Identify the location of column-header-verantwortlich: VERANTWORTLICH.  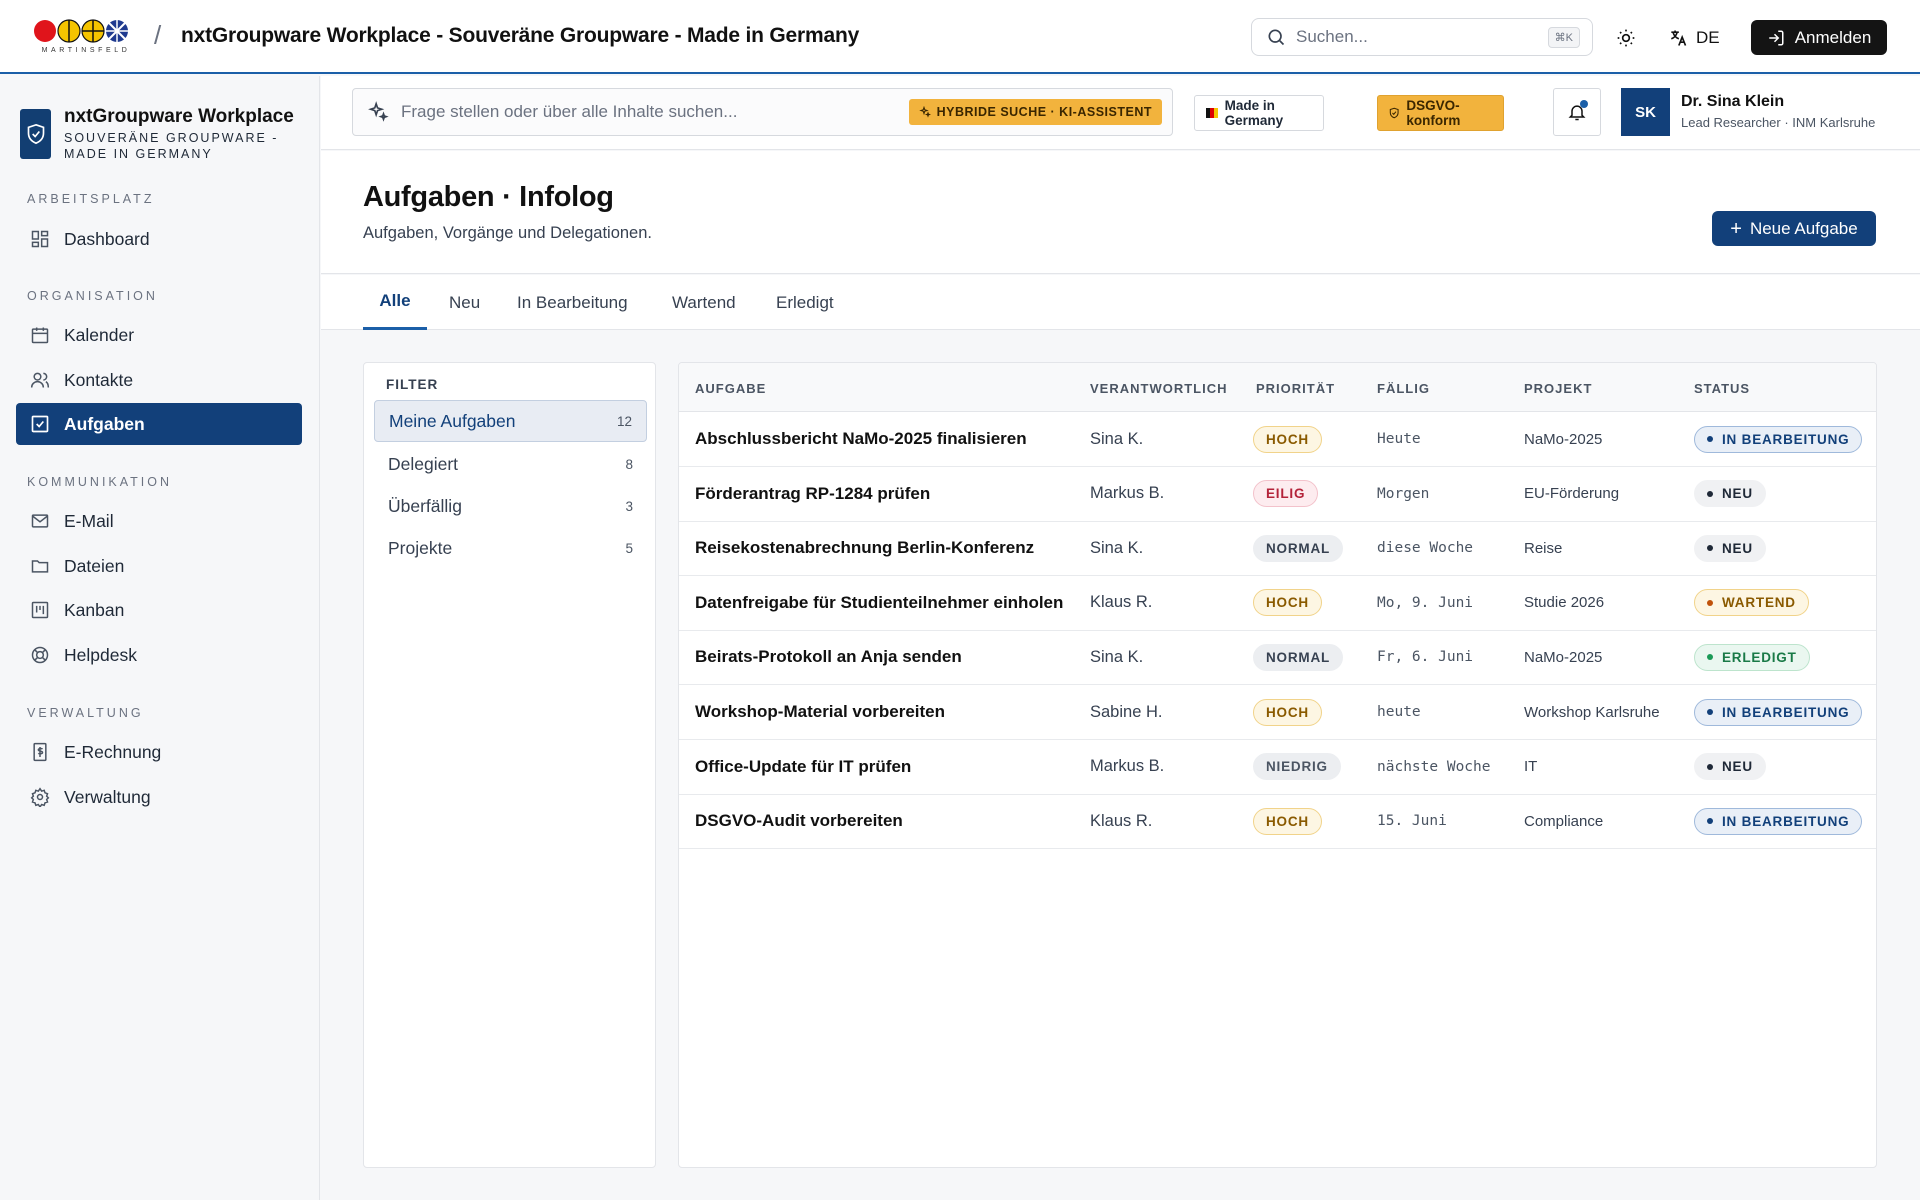
(1159, 388).